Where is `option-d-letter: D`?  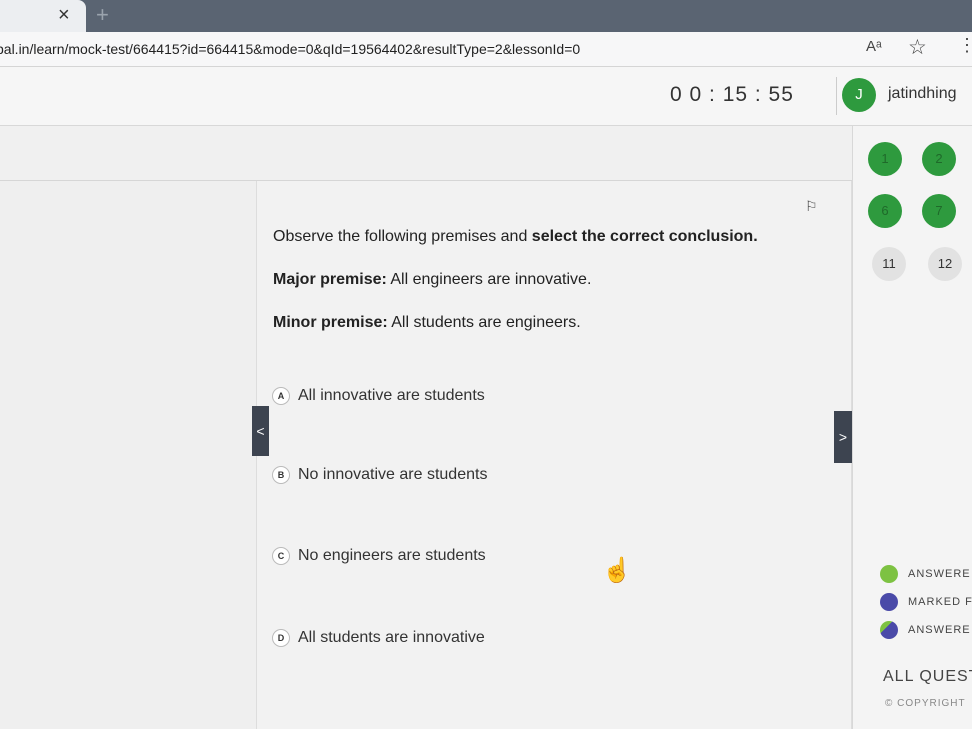 option-d-letter: D is located at coordinates (281, 638).